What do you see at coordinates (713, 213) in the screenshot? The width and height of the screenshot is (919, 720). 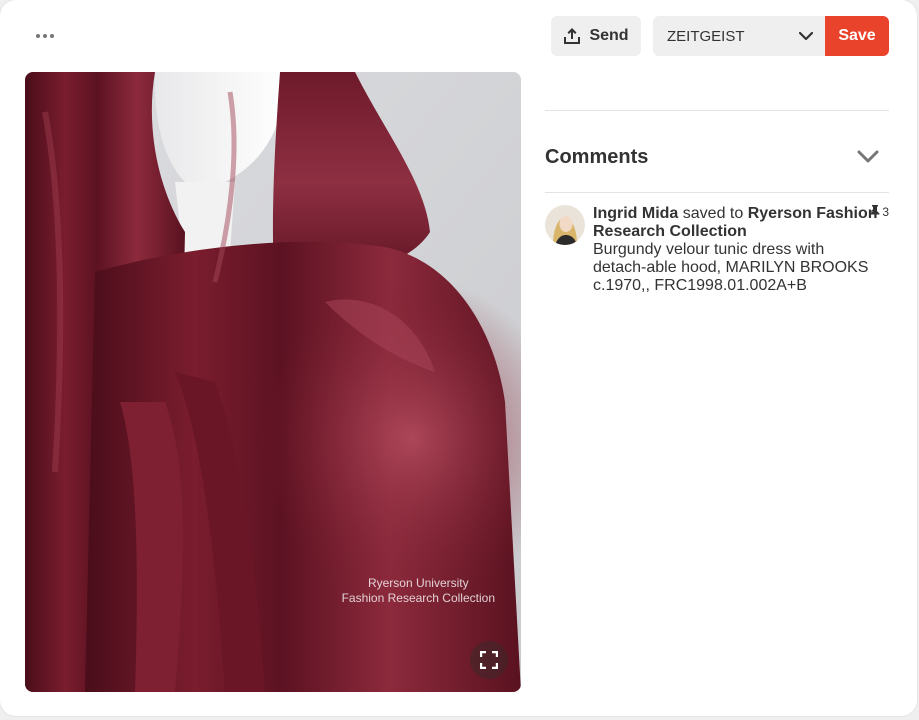 I see `activity-action: saved to` at bounding box center [713, 213].